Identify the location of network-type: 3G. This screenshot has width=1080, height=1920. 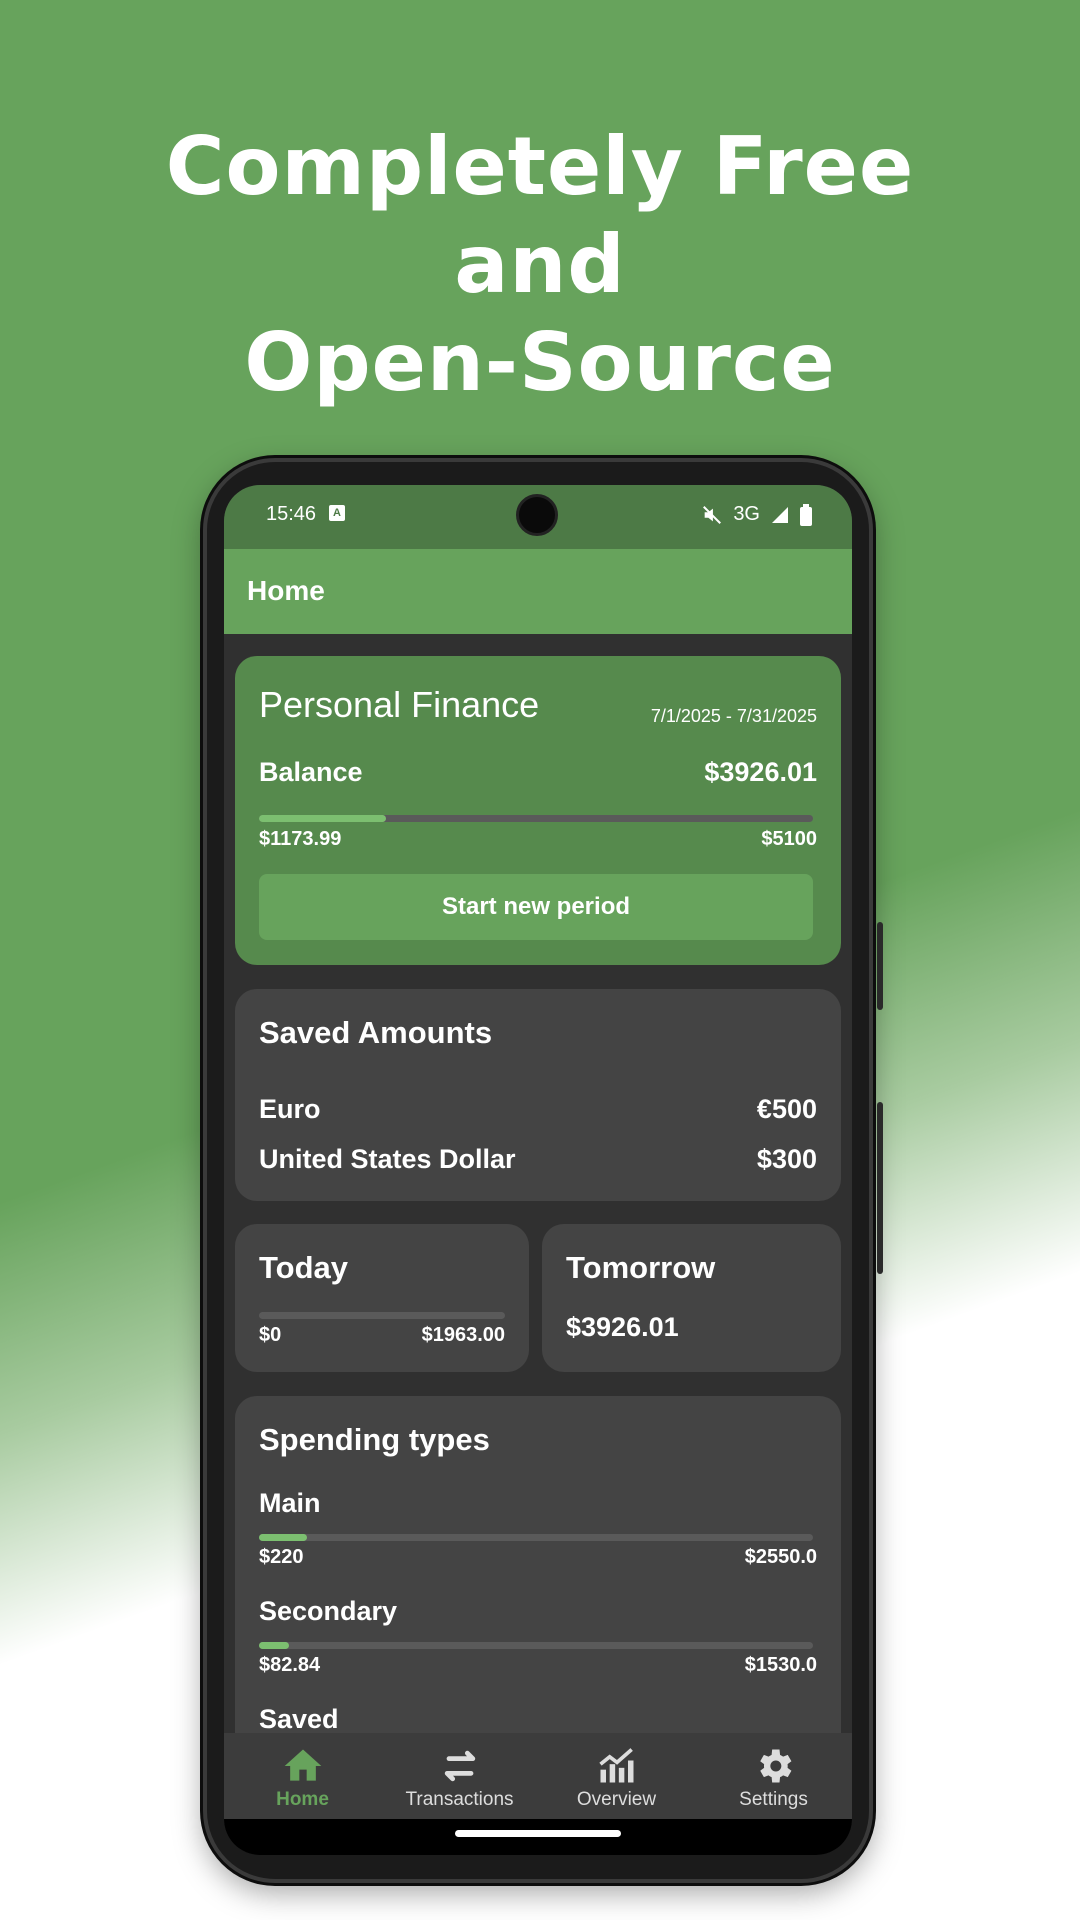
(746, 514).